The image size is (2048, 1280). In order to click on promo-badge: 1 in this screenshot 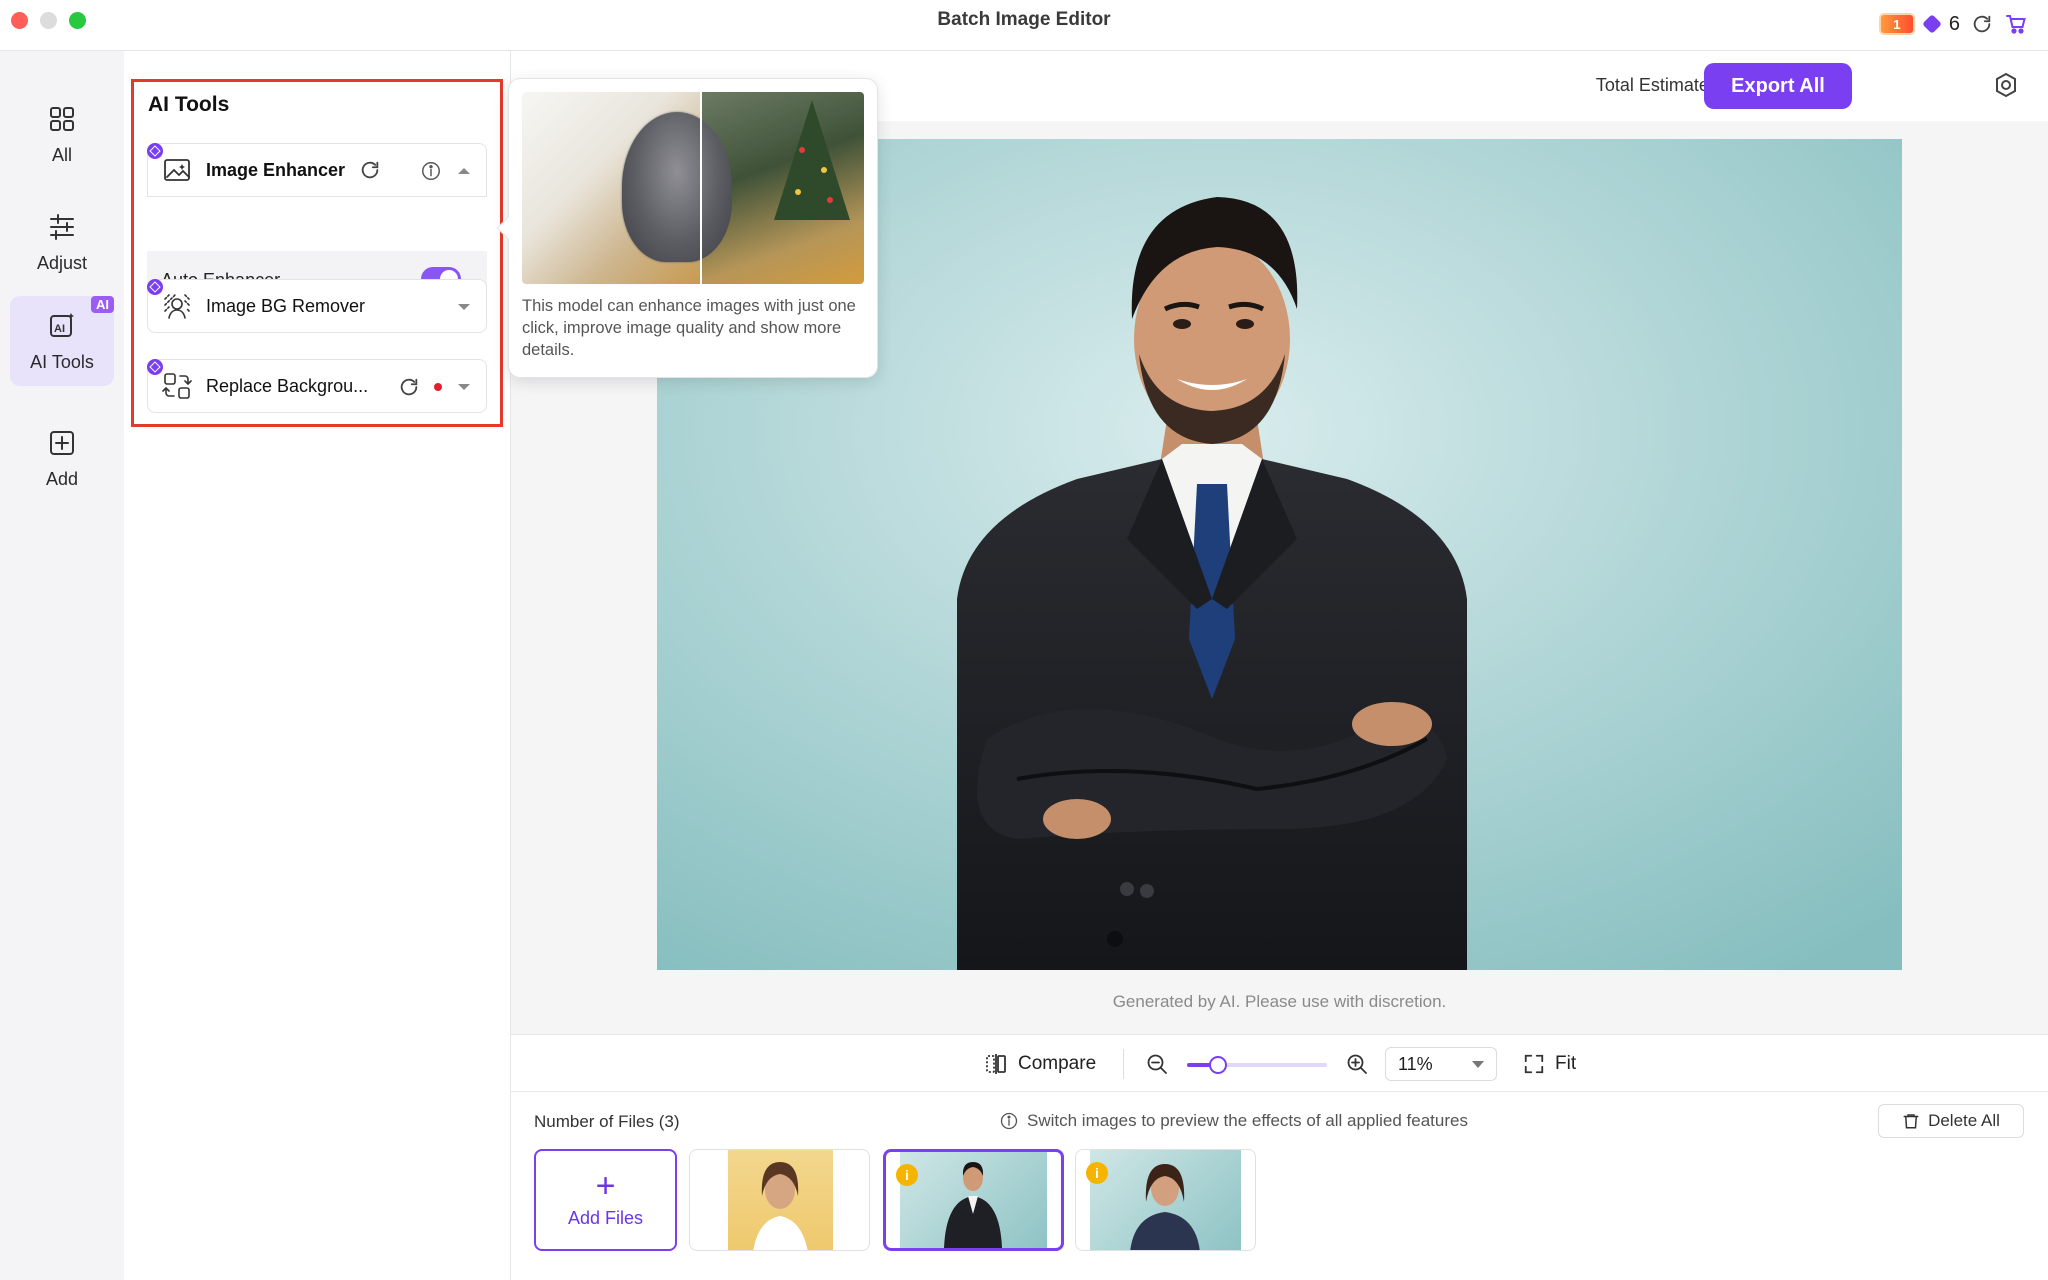, I will do `click(1896, 24)`.